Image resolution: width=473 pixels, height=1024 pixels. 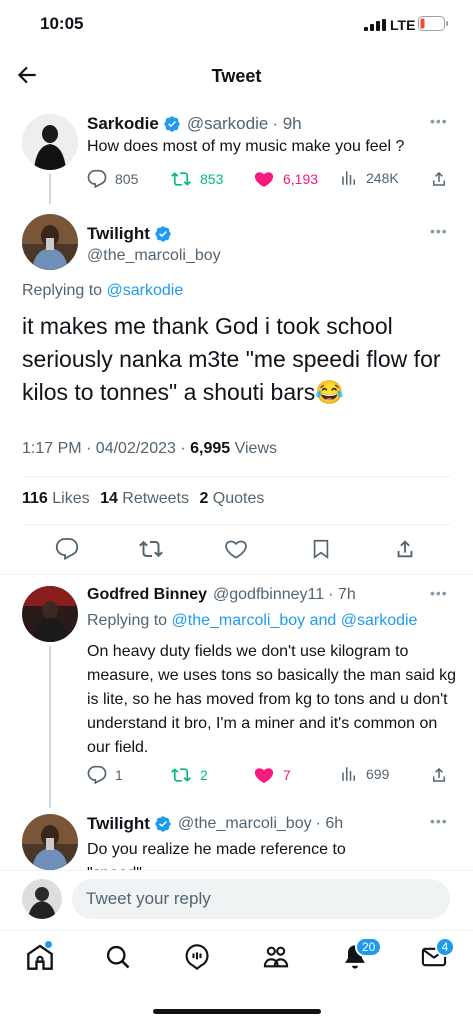 What do you see at coordinates (236, 977) in the screenshot?
I see `tab-bar: 20 4` at bounding box center [236, 977].